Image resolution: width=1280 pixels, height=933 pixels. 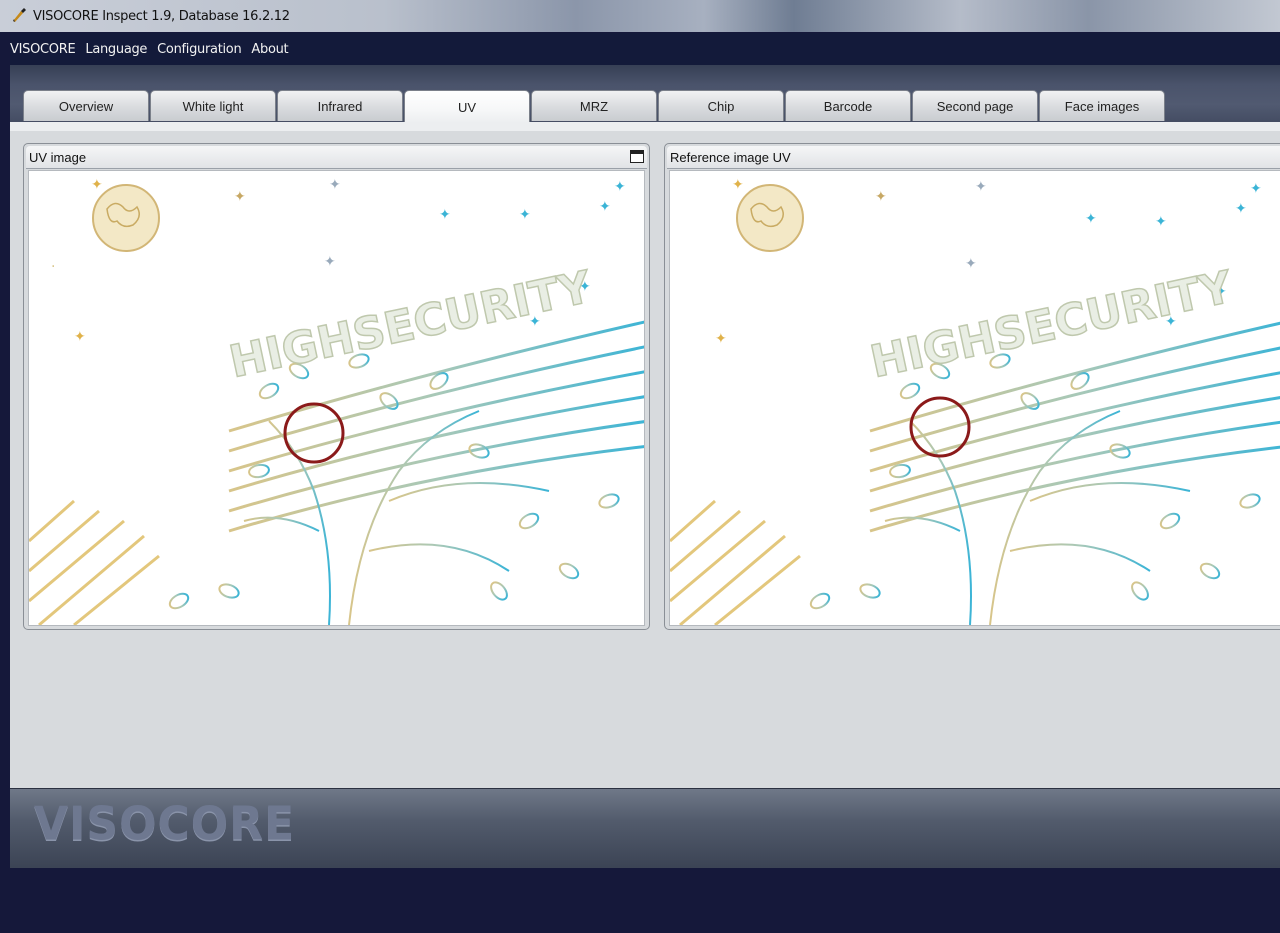 What do you see at coordinates (721, 105) in the screenshot?
I see `tab-chip: Chip` at bounding box center [721, 105].